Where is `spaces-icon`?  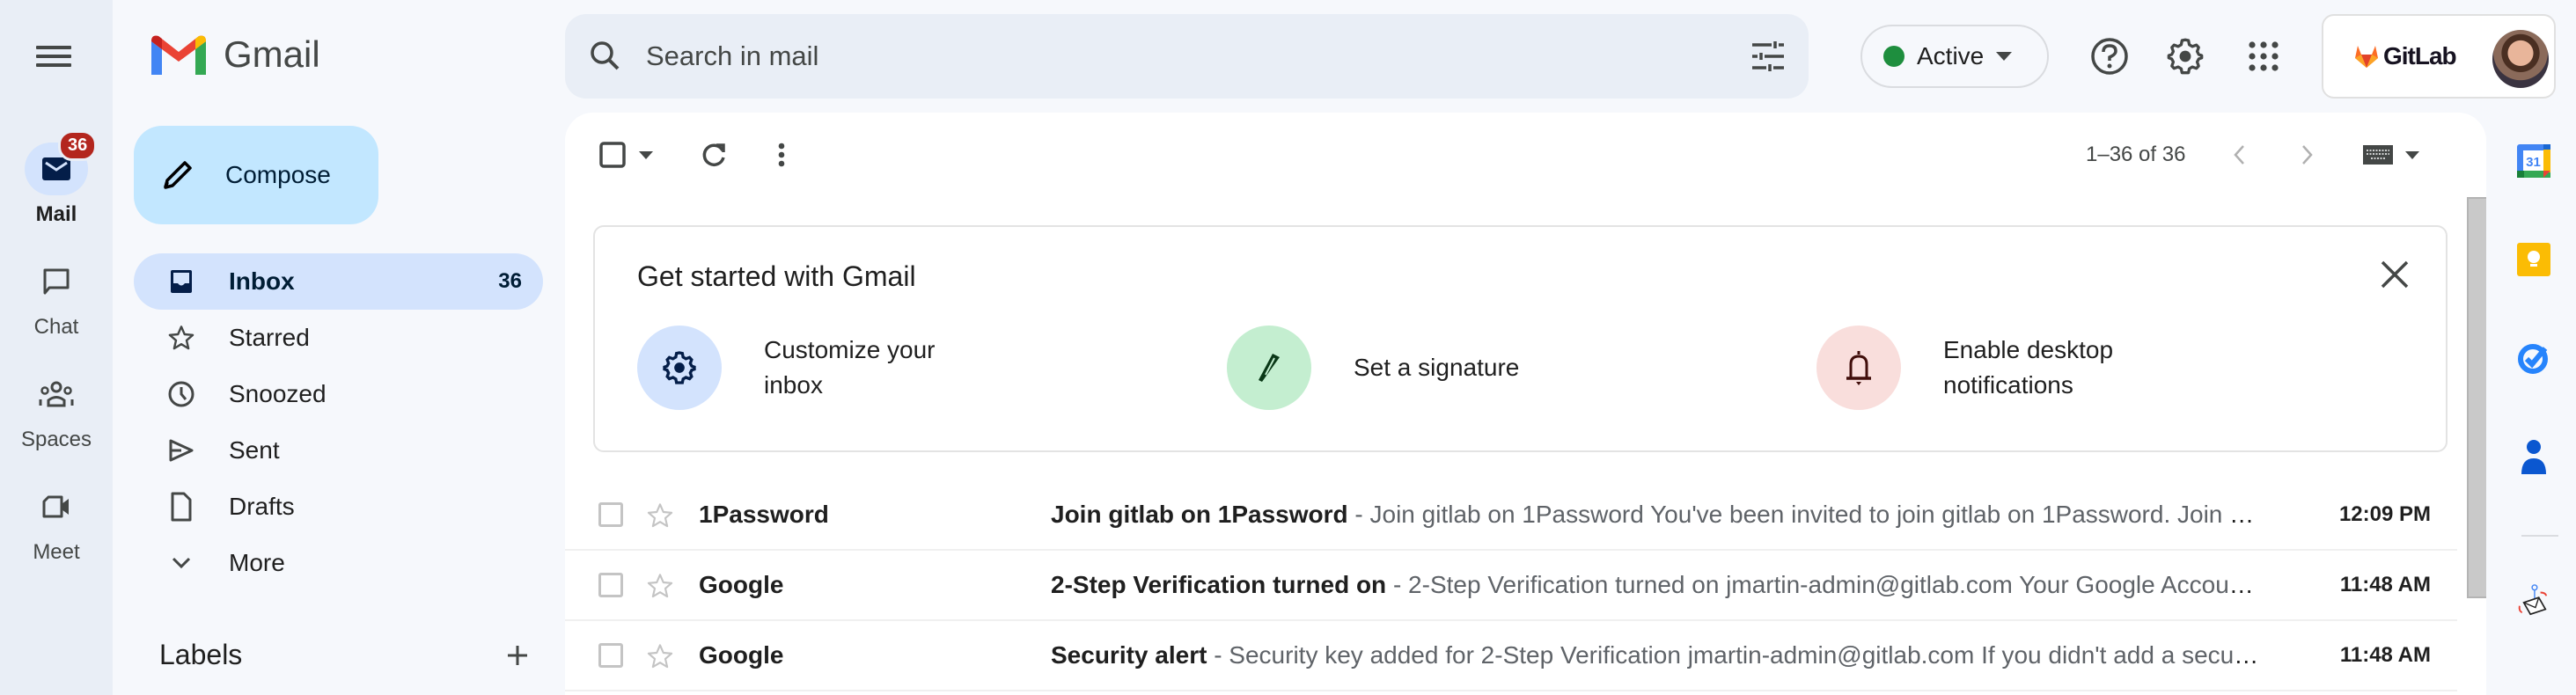
spaces-icon is located at coordinates (56, 394).